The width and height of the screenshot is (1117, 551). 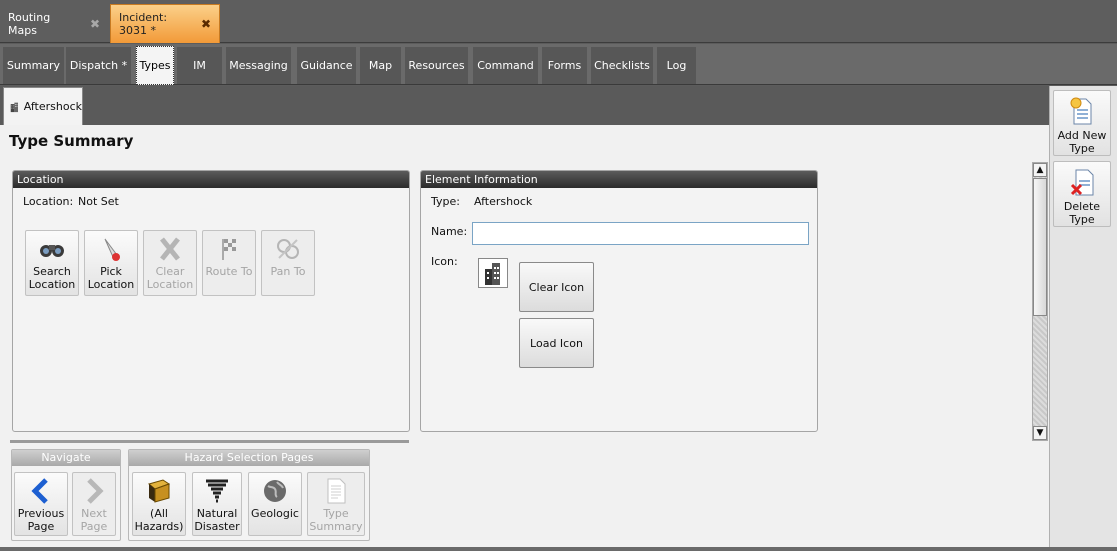 What do you see at coordinates (1082, 142) in the screenshot?
I see `add-new-type-label: Add New Type` at bounding box center [1082, 142].